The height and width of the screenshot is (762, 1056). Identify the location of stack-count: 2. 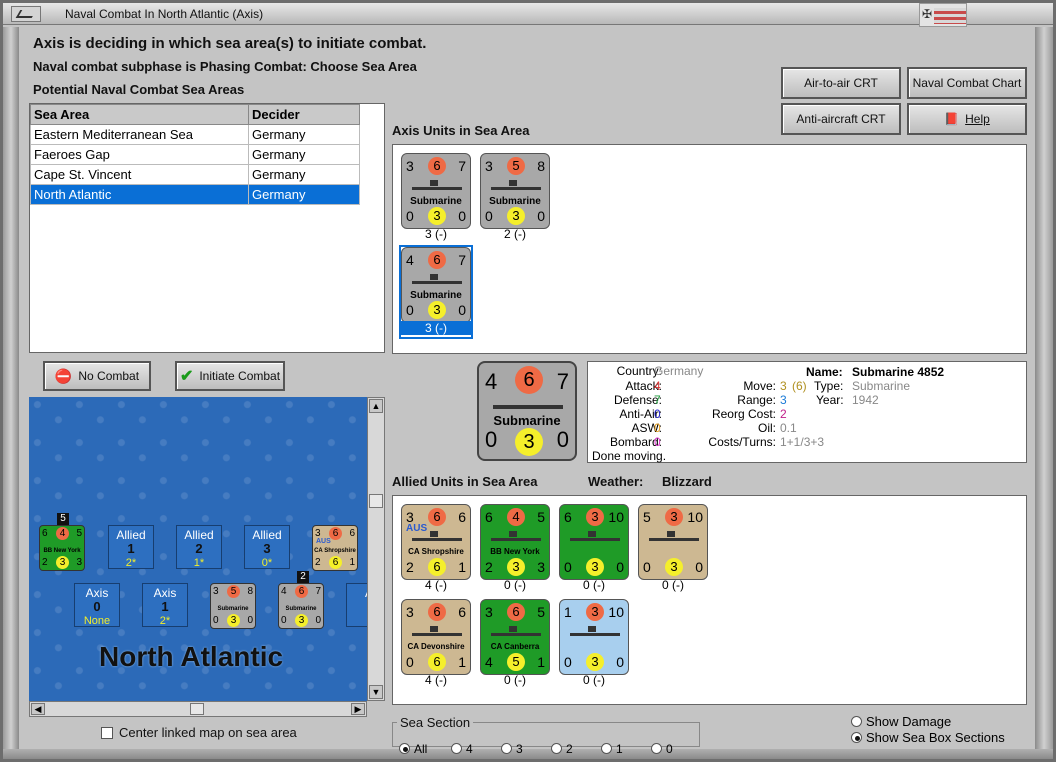
(303, 577).